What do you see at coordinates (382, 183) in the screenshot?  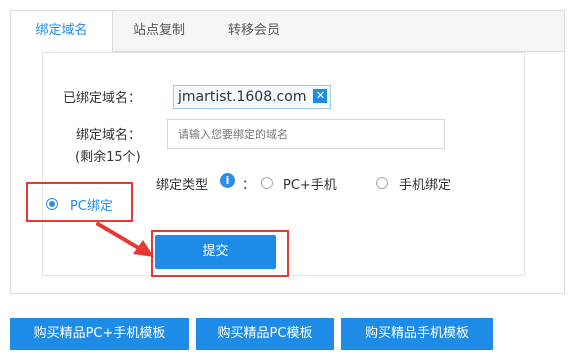 I see `radio-mobile` at bounding box center [382, 183].